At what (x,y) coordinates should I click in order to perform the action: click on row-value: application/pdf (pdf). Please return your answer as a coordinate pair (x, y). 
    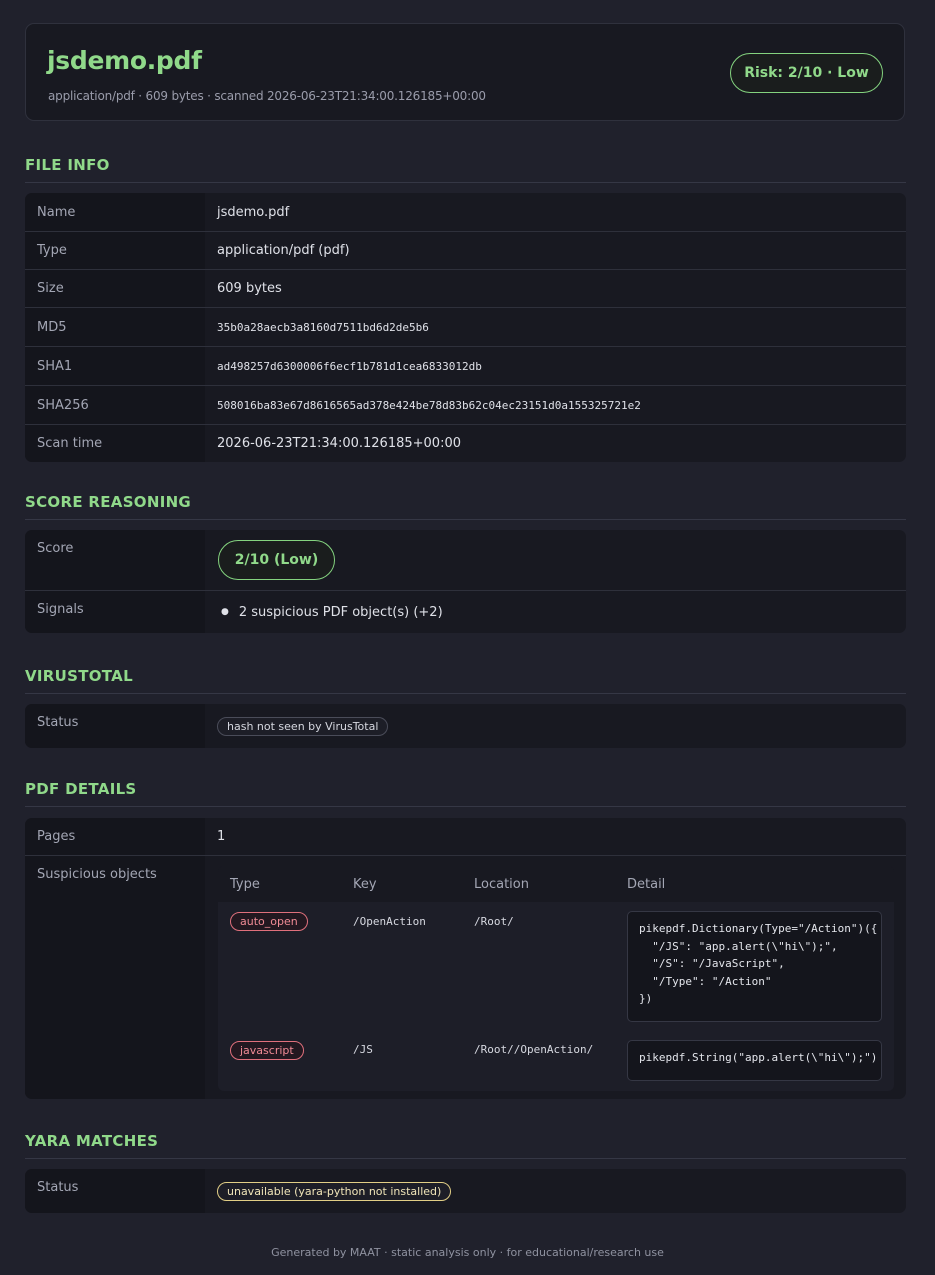
    Looking at the image, I should click on (283, 250).